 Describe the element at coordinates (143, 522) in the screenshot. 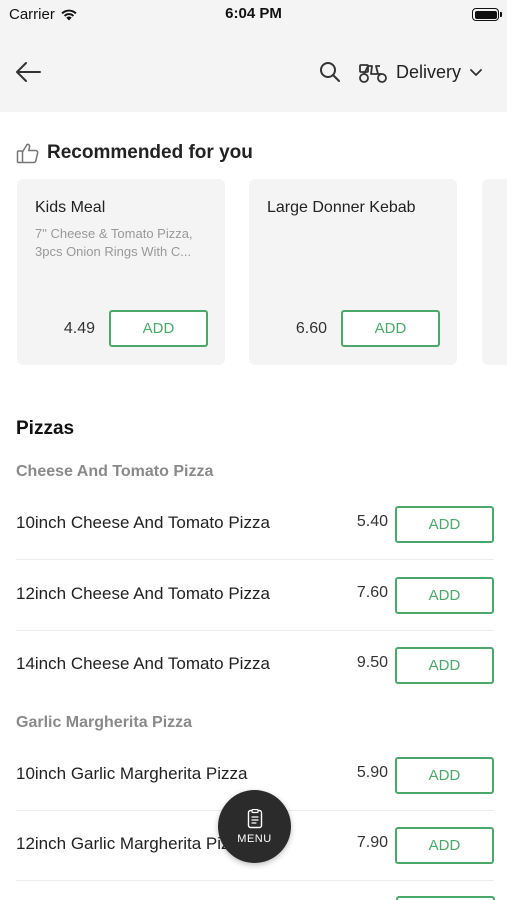

I see `menu-item-name: 10inch Cheese And Tomato Pizza` at that location.